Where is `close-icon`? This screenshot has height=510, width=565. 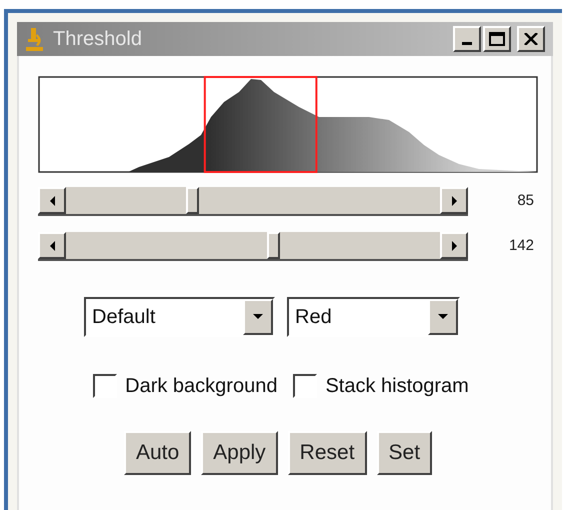 close-icon is located at coordinates (531, 39).